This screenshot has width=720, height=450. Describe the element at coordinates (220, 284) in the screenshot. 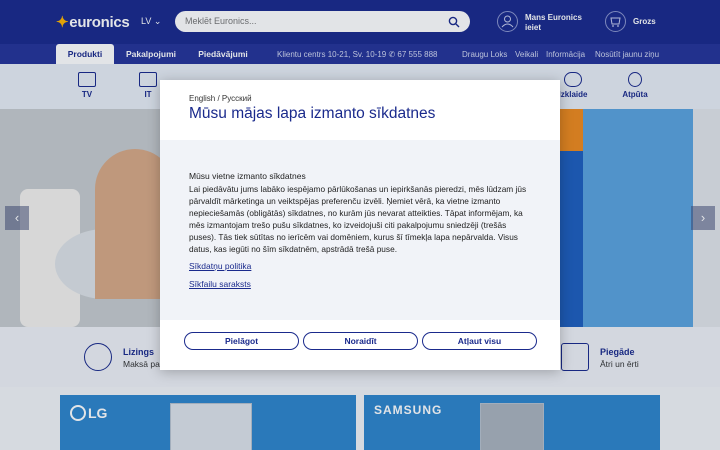

I see `cookie-list-link: Sīkfailu saraksts` at that location.